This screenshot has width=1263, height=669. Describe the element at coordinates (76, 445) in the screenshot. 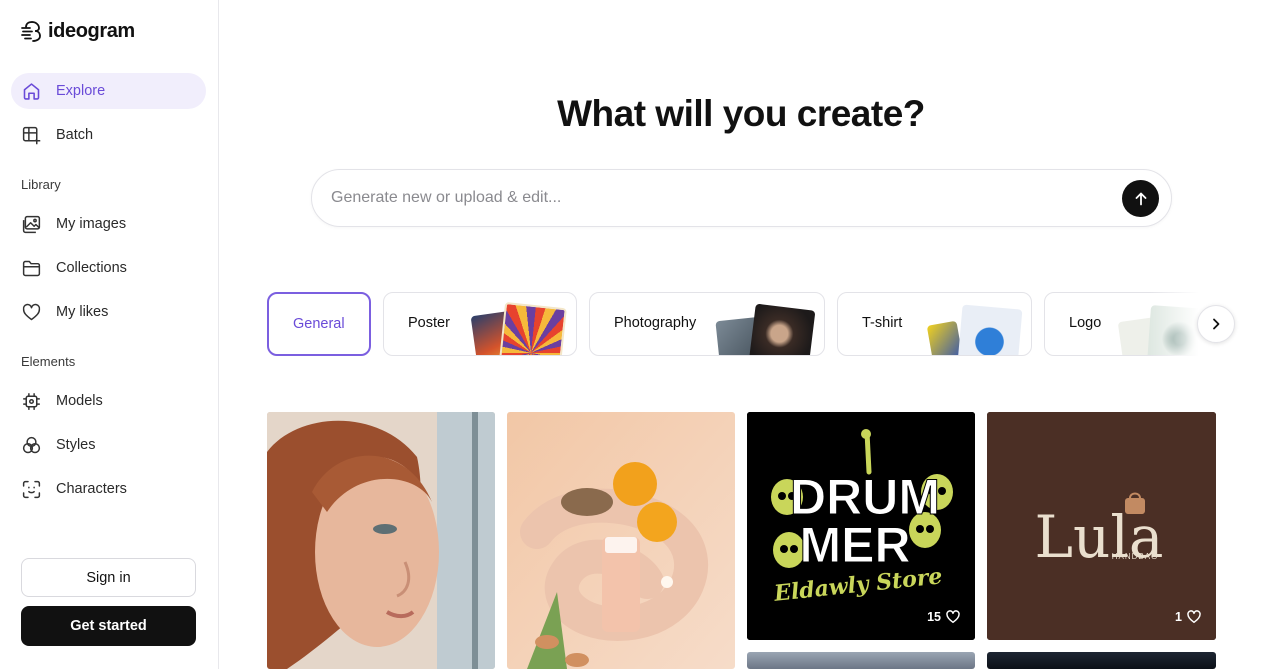

I see `nav-styles-label: Styles` at that location.